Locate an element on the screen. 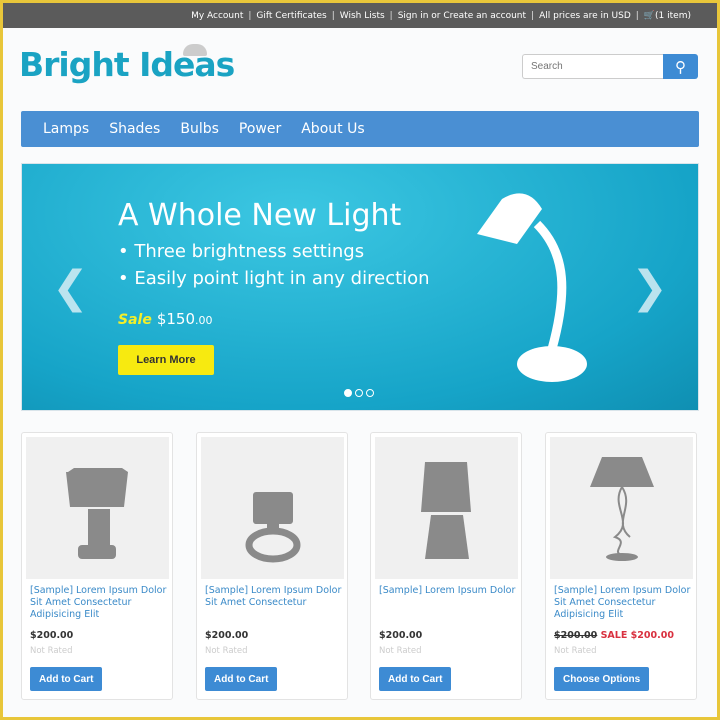 This screenshot has height=720, width=720. search-icon: ⚲ is located at coordinates (680, 67).